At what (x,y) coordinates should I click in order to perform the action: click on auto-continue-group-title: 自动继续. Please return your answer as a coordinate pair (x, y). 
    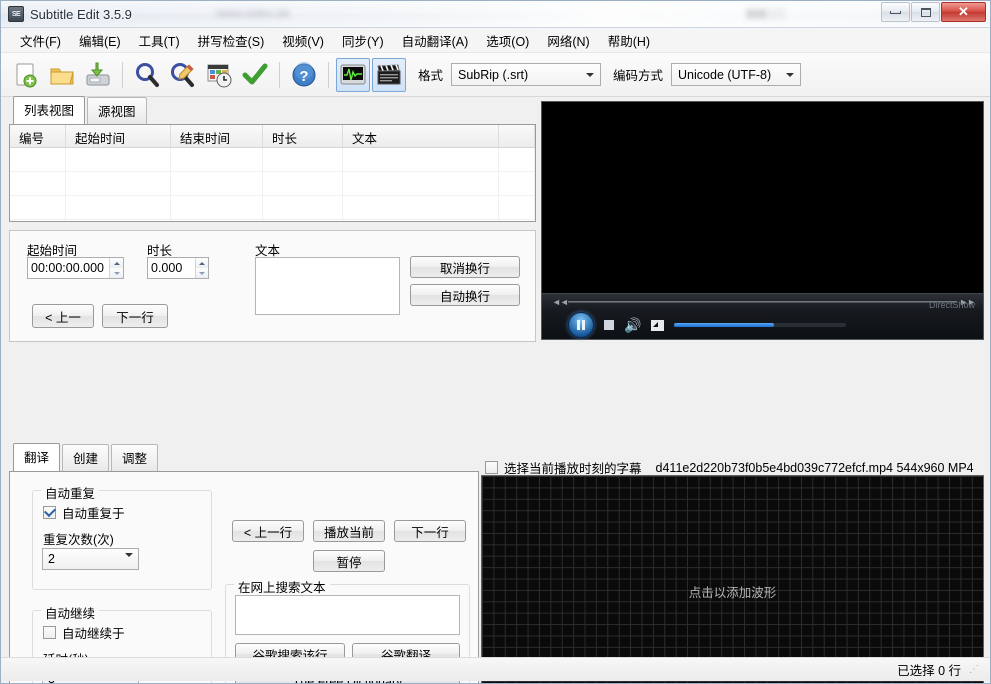
    Looking at the image, I should click on (70, 612).